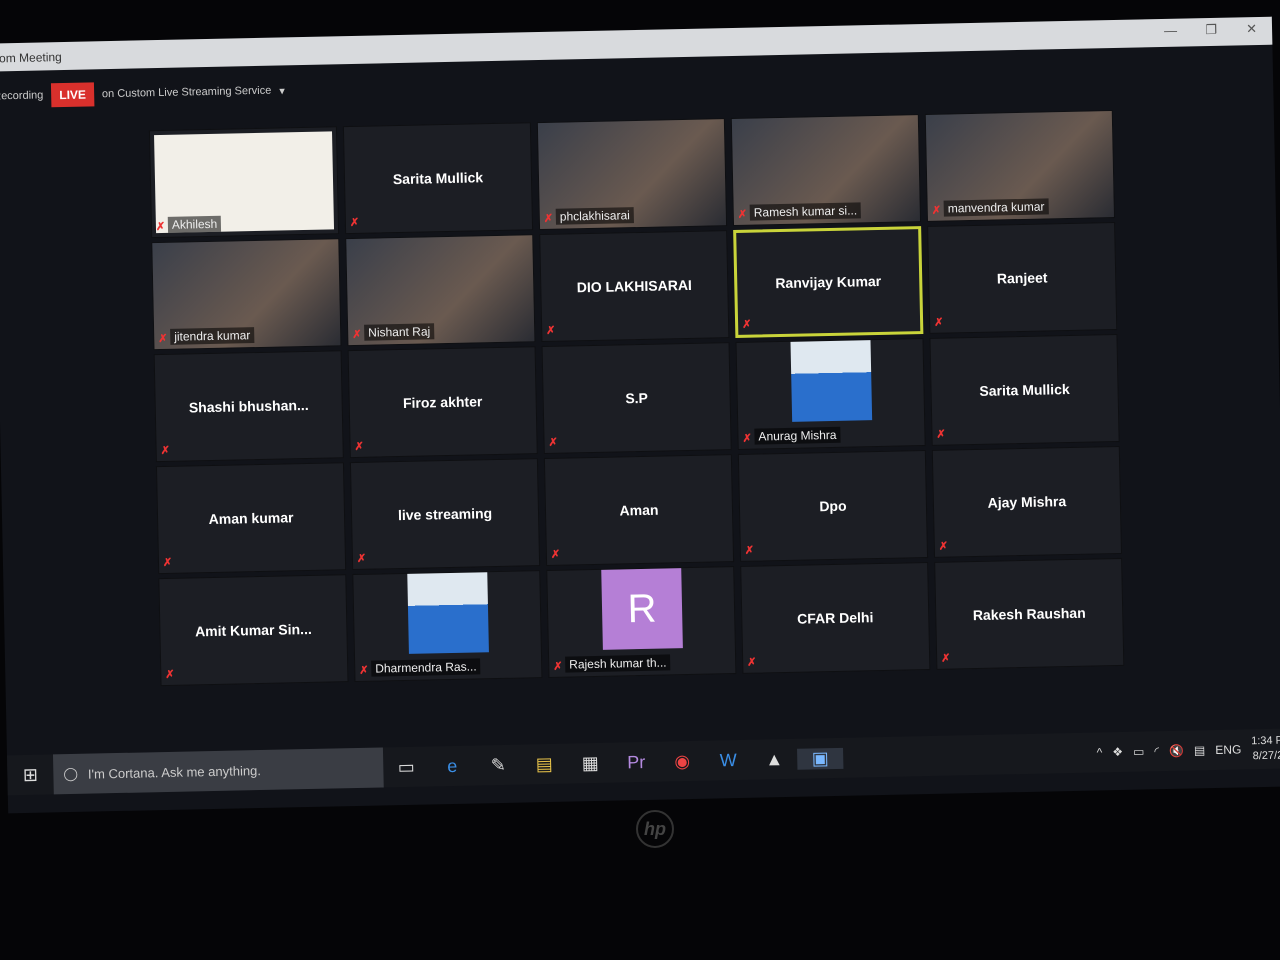 The image size is (1280, 960). Describe the element at coordinates (282, 90) in the screenshot. I see `chevron-down-icon: ▾` at that location.